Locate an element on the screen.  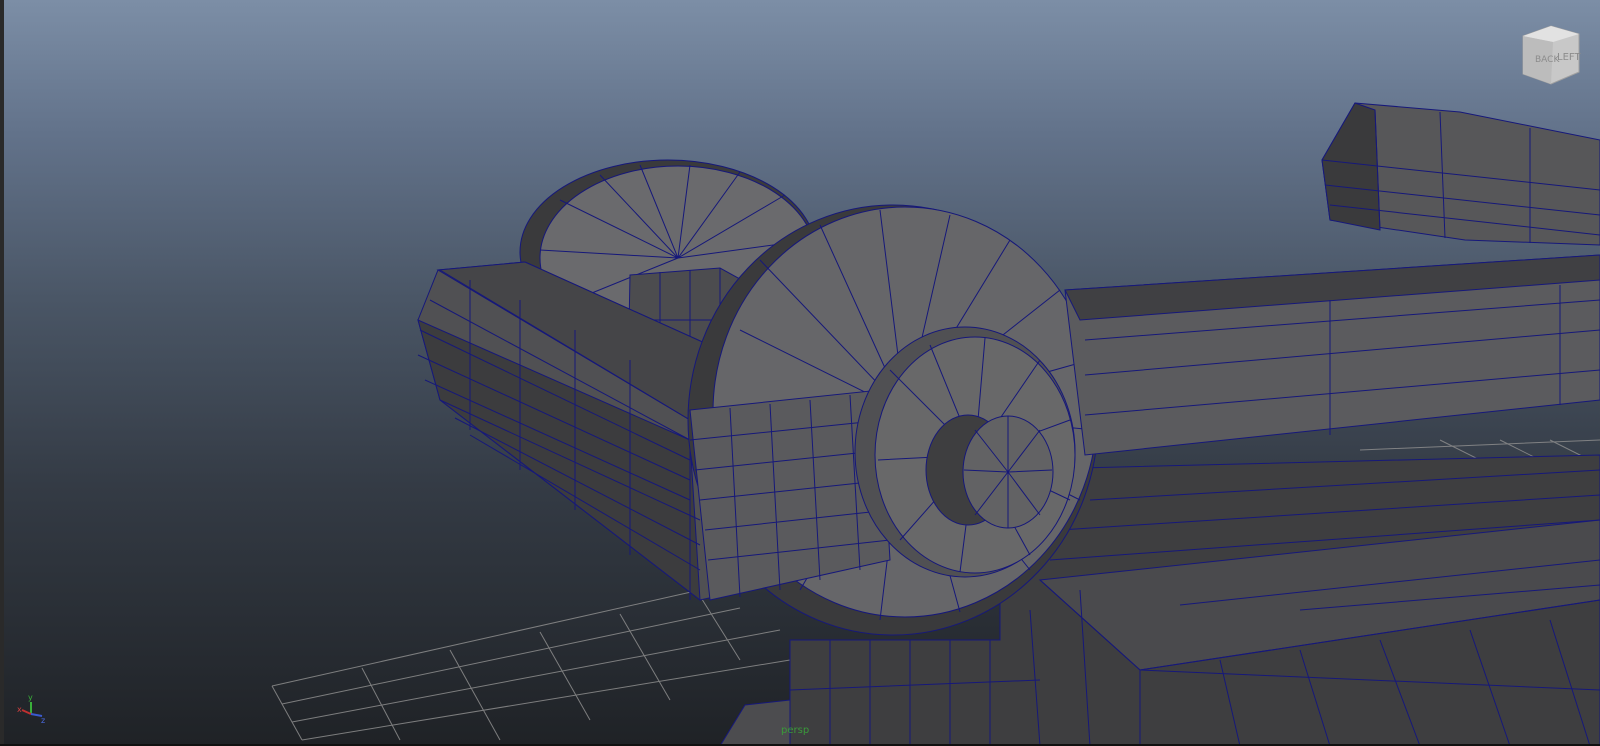
camera-name-label: persp is located at coordinates (795, 730).